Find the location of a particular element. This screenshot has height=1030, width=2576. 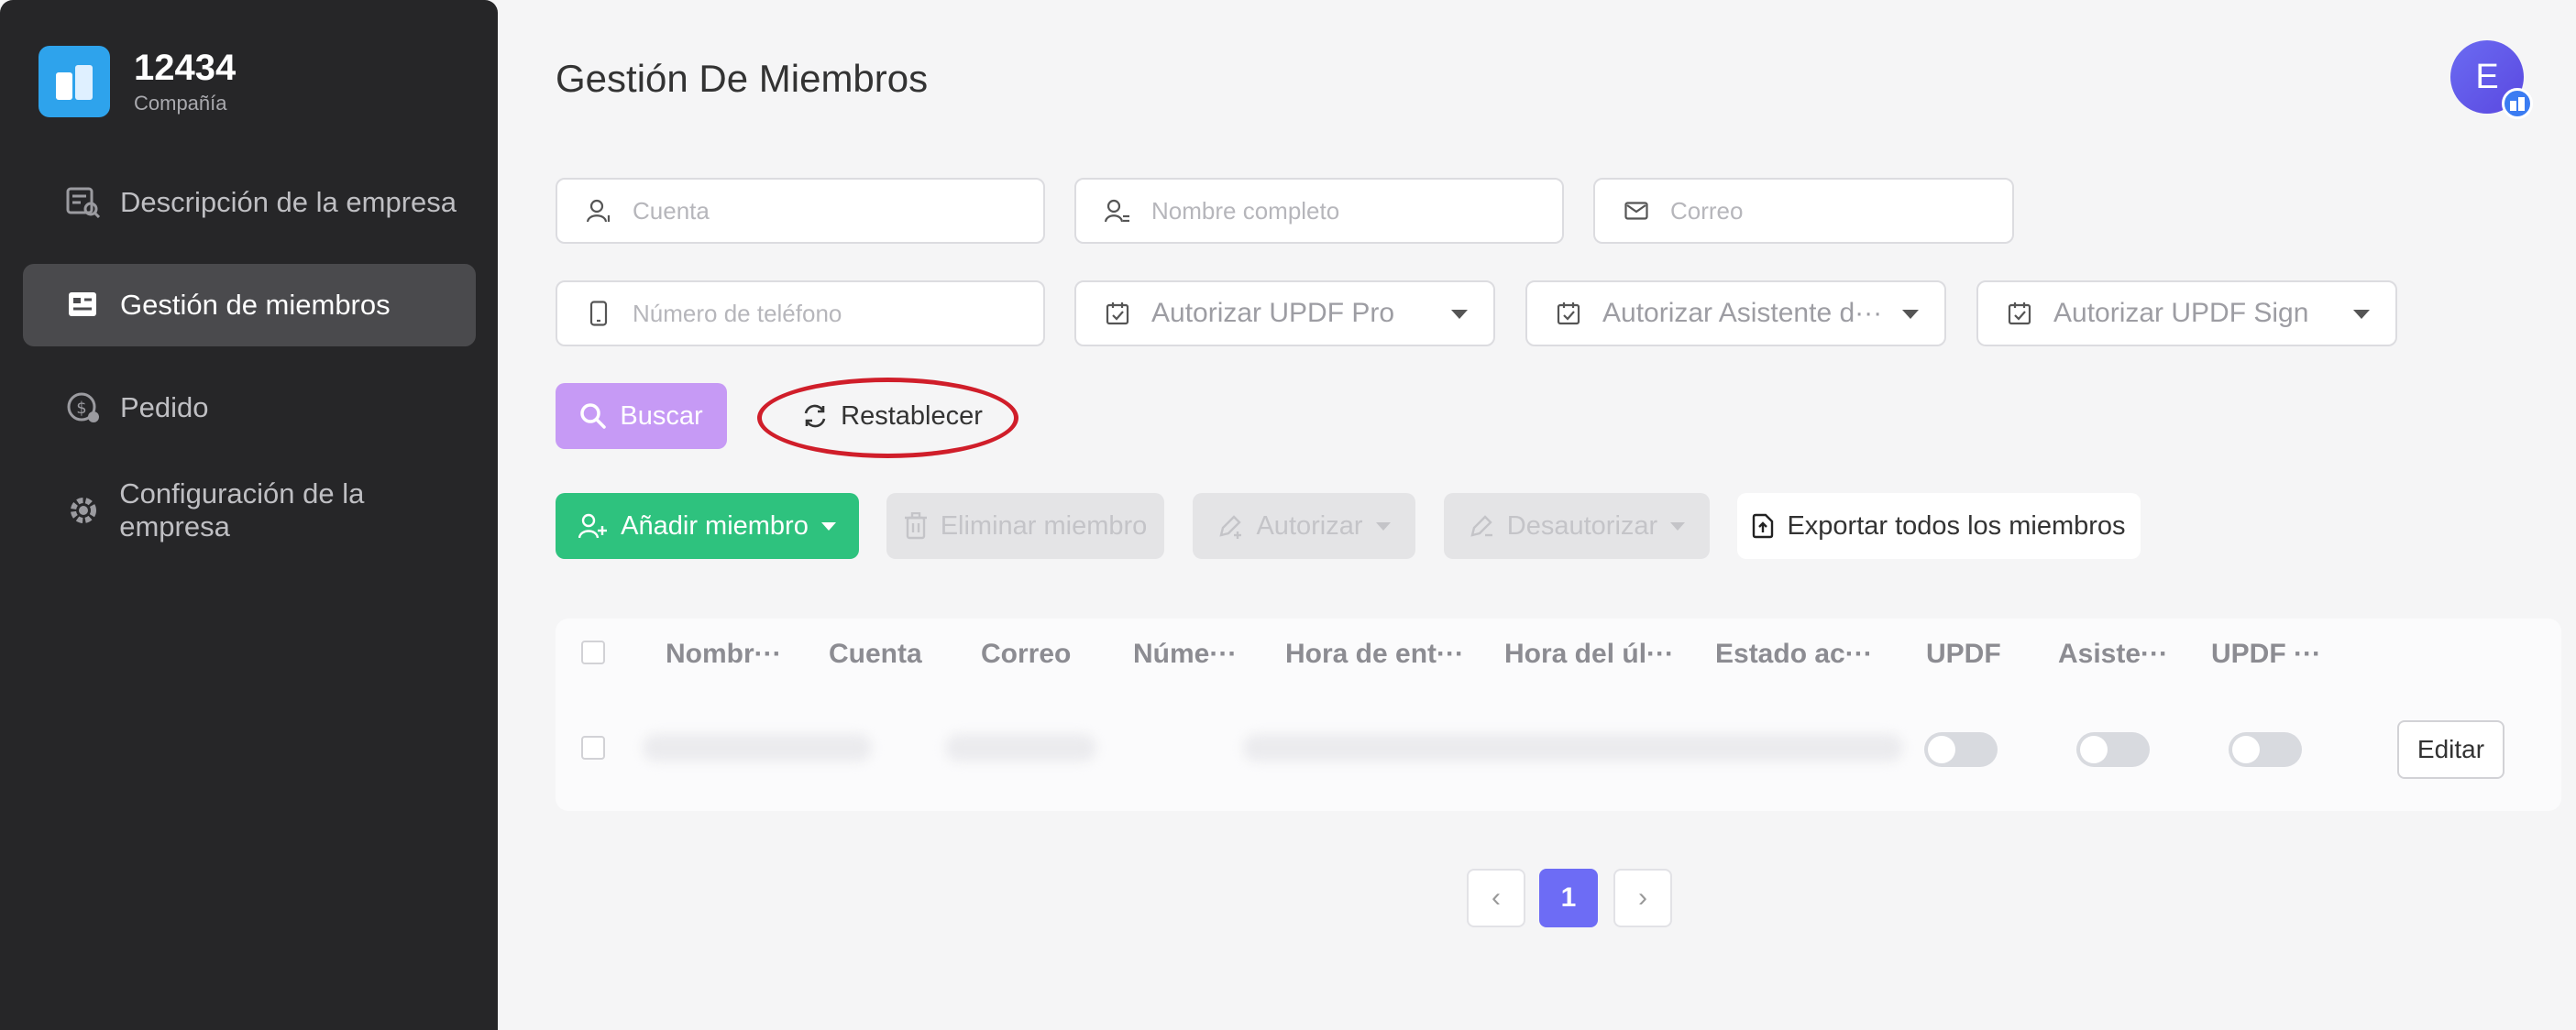

authorize-assistant-value: Autorizar Asistente d··· is located at coordinates (1742, 313).